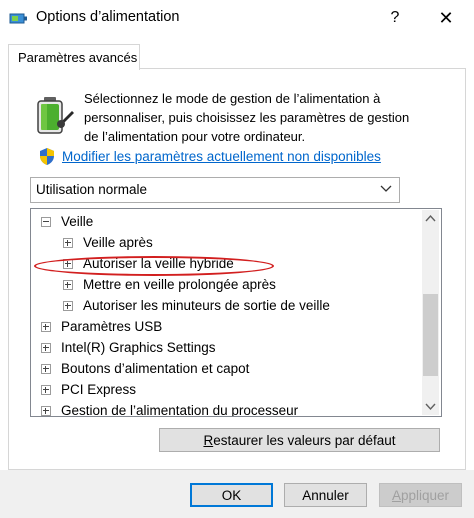 The image size is (474, 518). I want to click on restore-defaults-button: Restaurer les valeurs par défaut, so click(299, 440).